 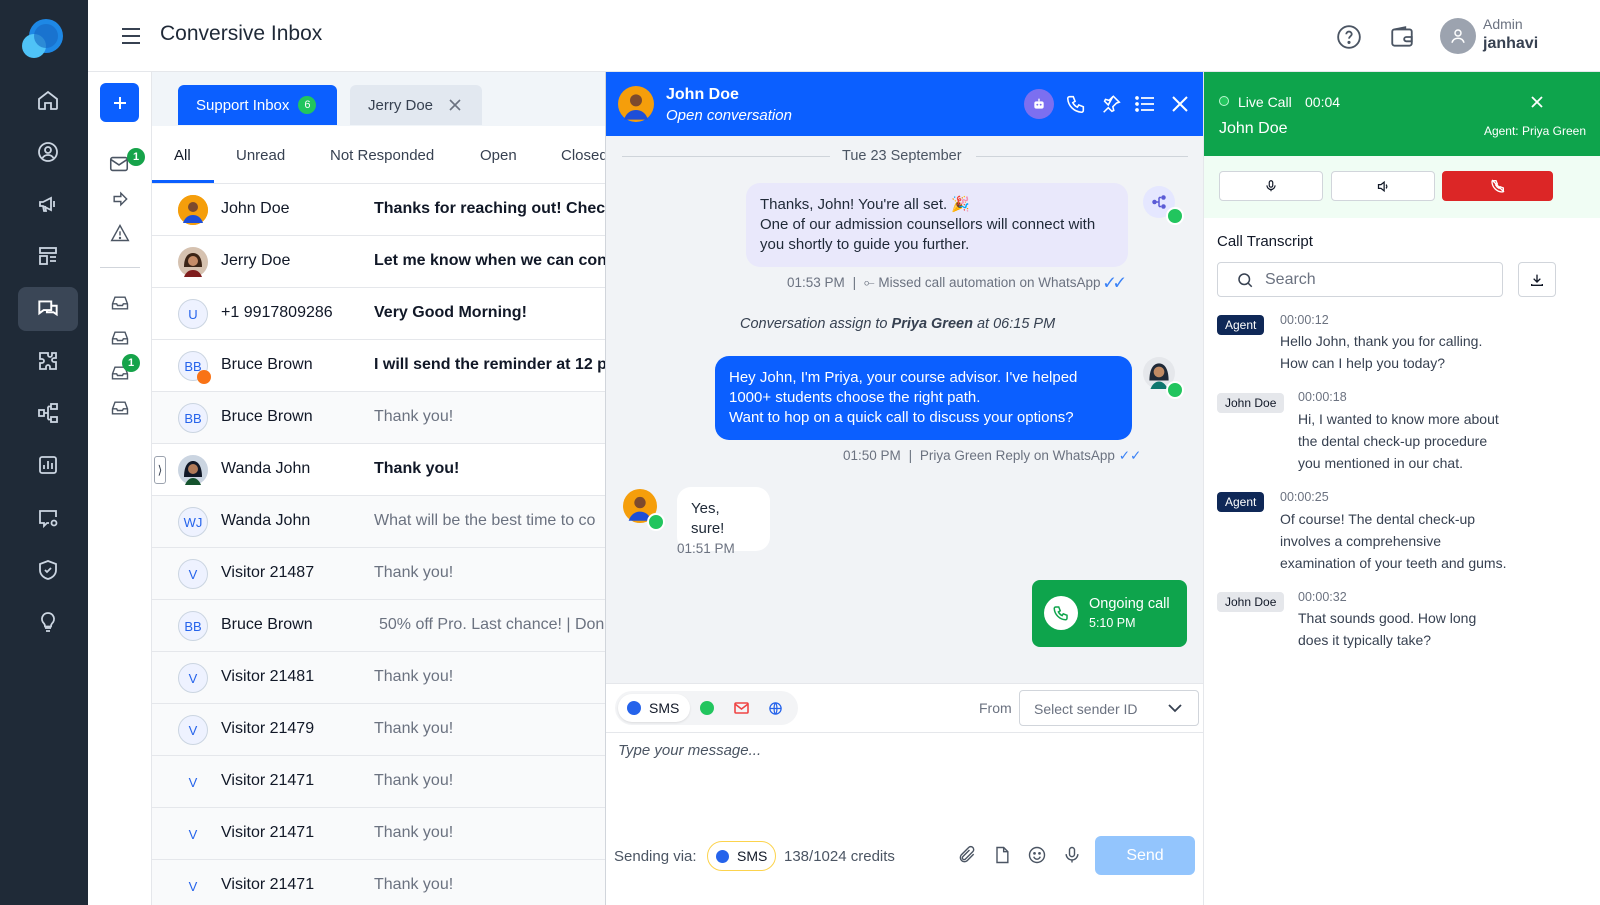 What do you see at coordinates (584, 155) in the screenshot?
I see `filter-closed: Closed` at bounding box center [584, 155].